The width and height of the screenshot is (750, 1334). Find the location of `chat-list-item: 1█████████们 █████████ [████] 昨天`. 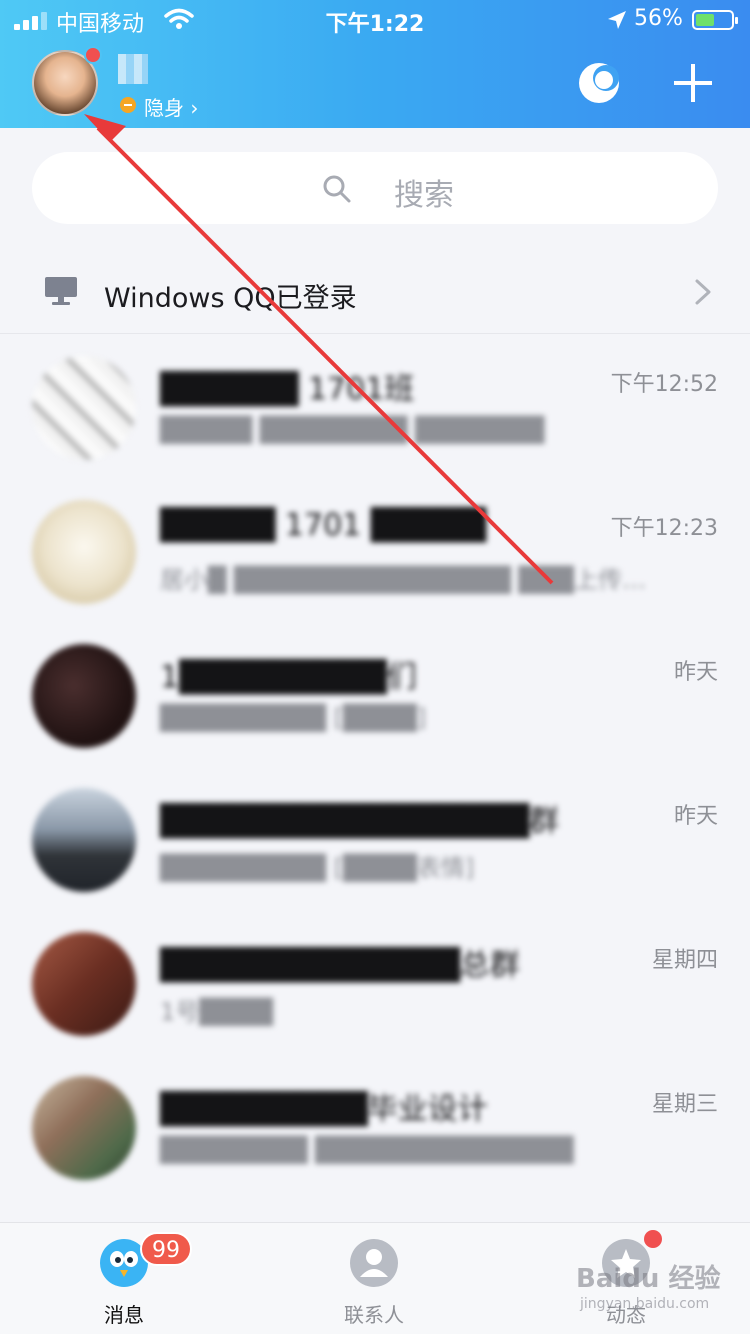

chat-list-item: 1█████████们 █████████ [████] 昨天 is located at coordinates (375, 716).